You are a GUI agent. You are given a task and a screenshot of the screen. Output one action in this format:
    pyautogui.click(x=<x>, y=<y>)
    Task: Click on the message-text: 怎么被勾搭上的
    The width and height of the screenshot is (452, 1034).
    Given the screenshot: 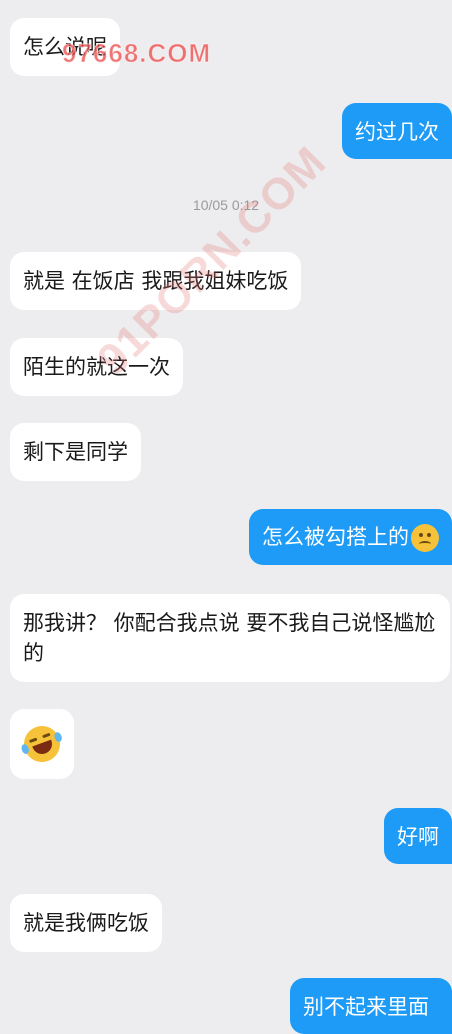 What is the action you would take?
    pyautogui.click(x=335, y=537)
    